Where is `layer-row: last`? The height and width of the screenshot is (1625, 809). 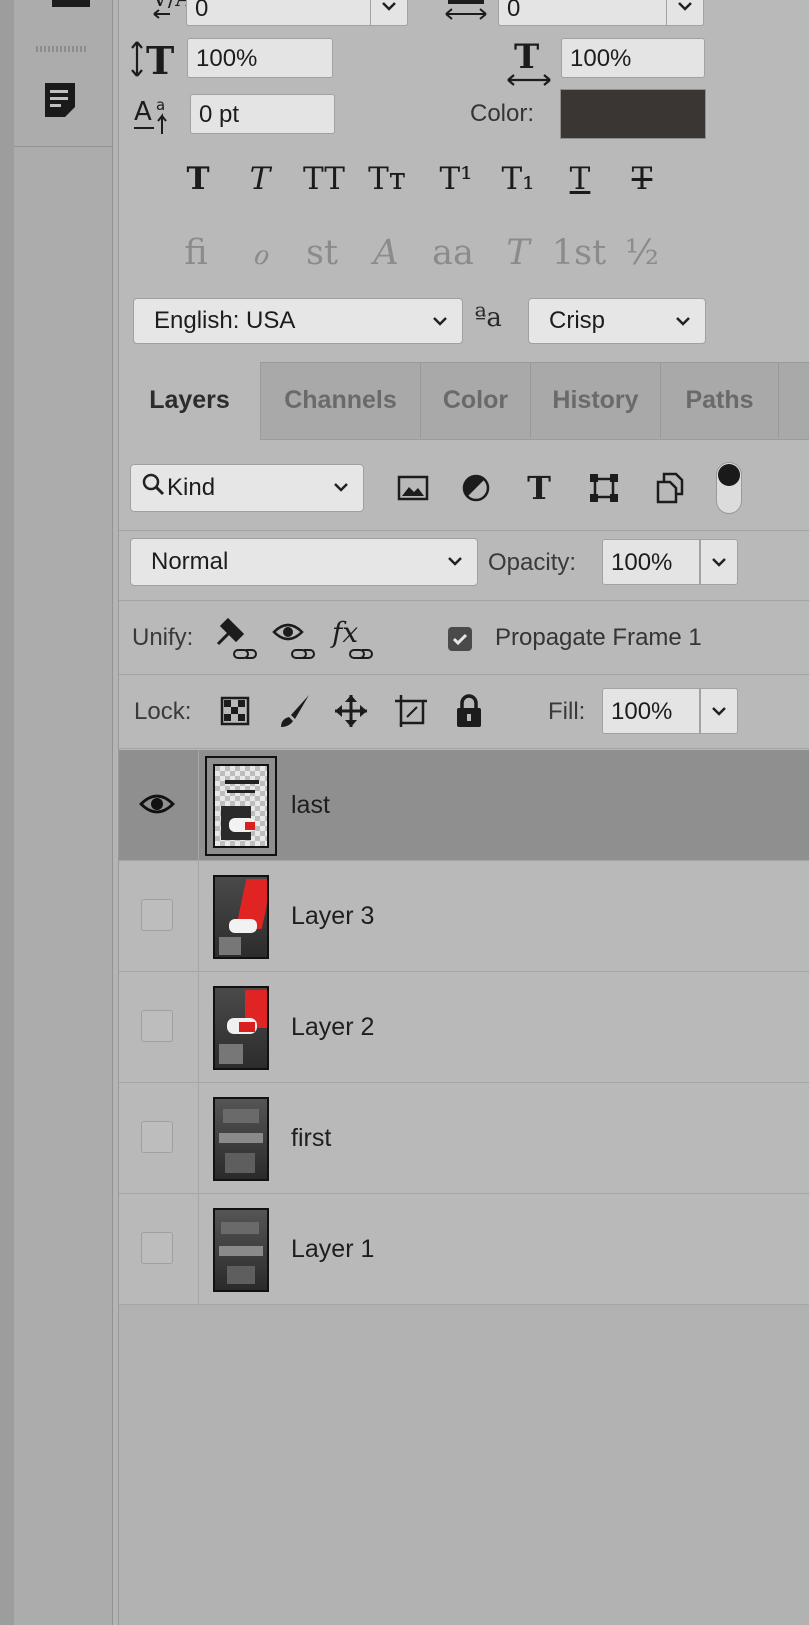 layer-row: last is located at coordinates (464, 805).